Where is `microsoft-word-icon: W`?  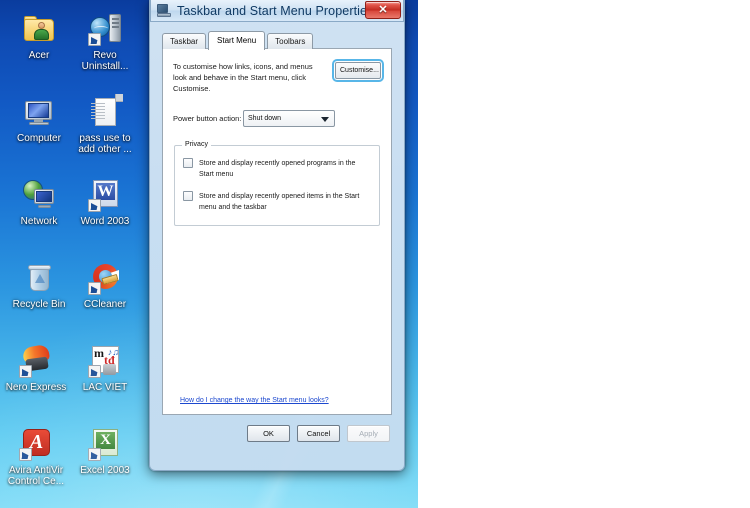
microsoft-word-icon: W is located at coordinates (105, 195).